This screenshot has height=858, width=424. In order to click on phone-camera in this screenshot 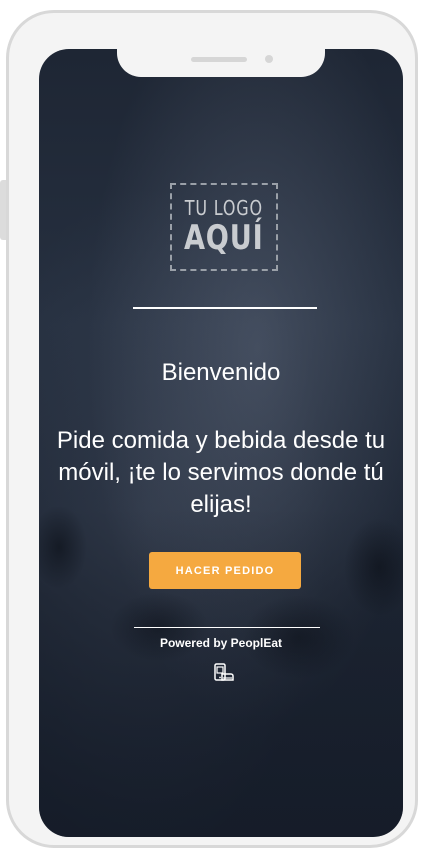, I will do `click(269, 59)`.